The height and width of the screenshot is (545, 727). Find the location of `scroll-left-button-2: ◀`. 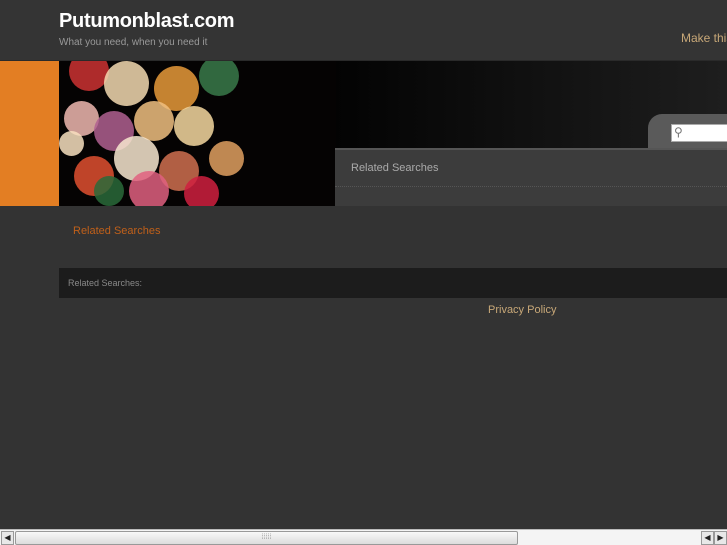

scroll-left-button-2: ◀ is located at coordinates (707, 538).